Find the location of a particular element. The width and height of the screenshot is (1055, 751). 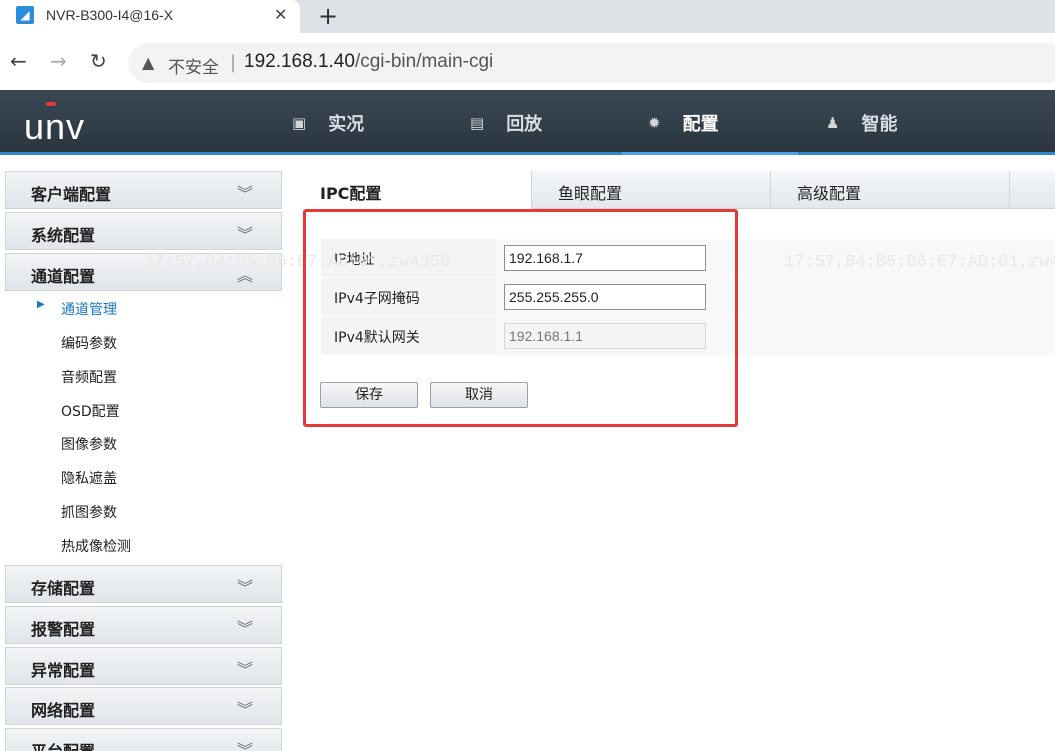

security-status: 不安全 is located at coordinates (193, 65).